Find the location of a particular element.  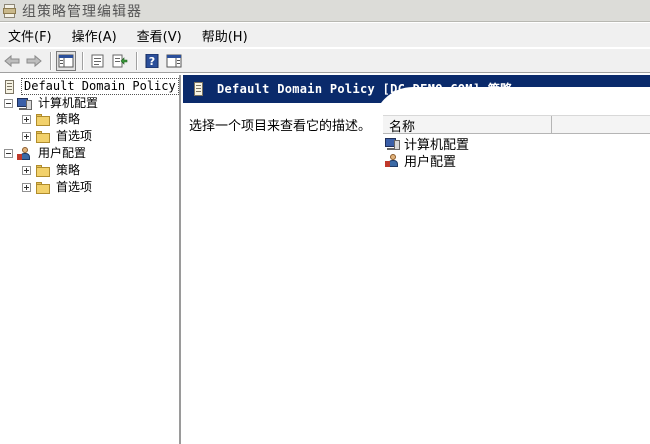

menu-bar: 文件(F) 操作(A) 查看(V) 帮助(H) is located at coordinates (325, 35).